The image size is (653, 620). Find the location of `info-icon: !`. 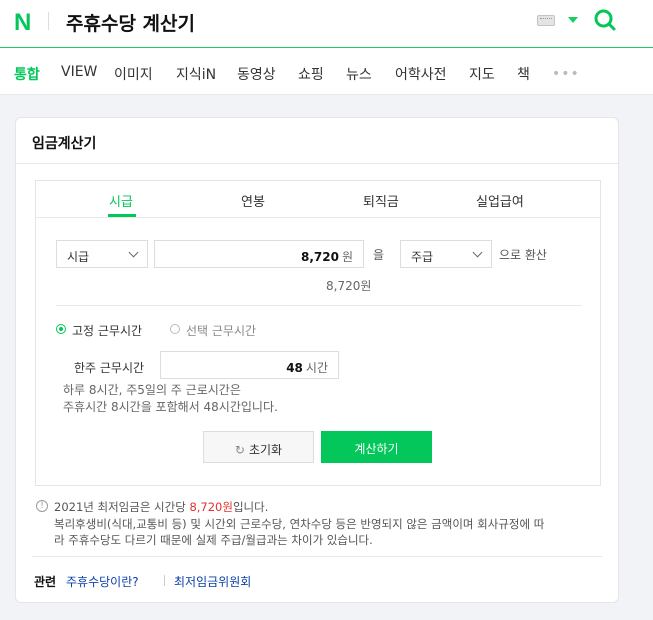

info-icon: ! is located at coordinates (42, 506).